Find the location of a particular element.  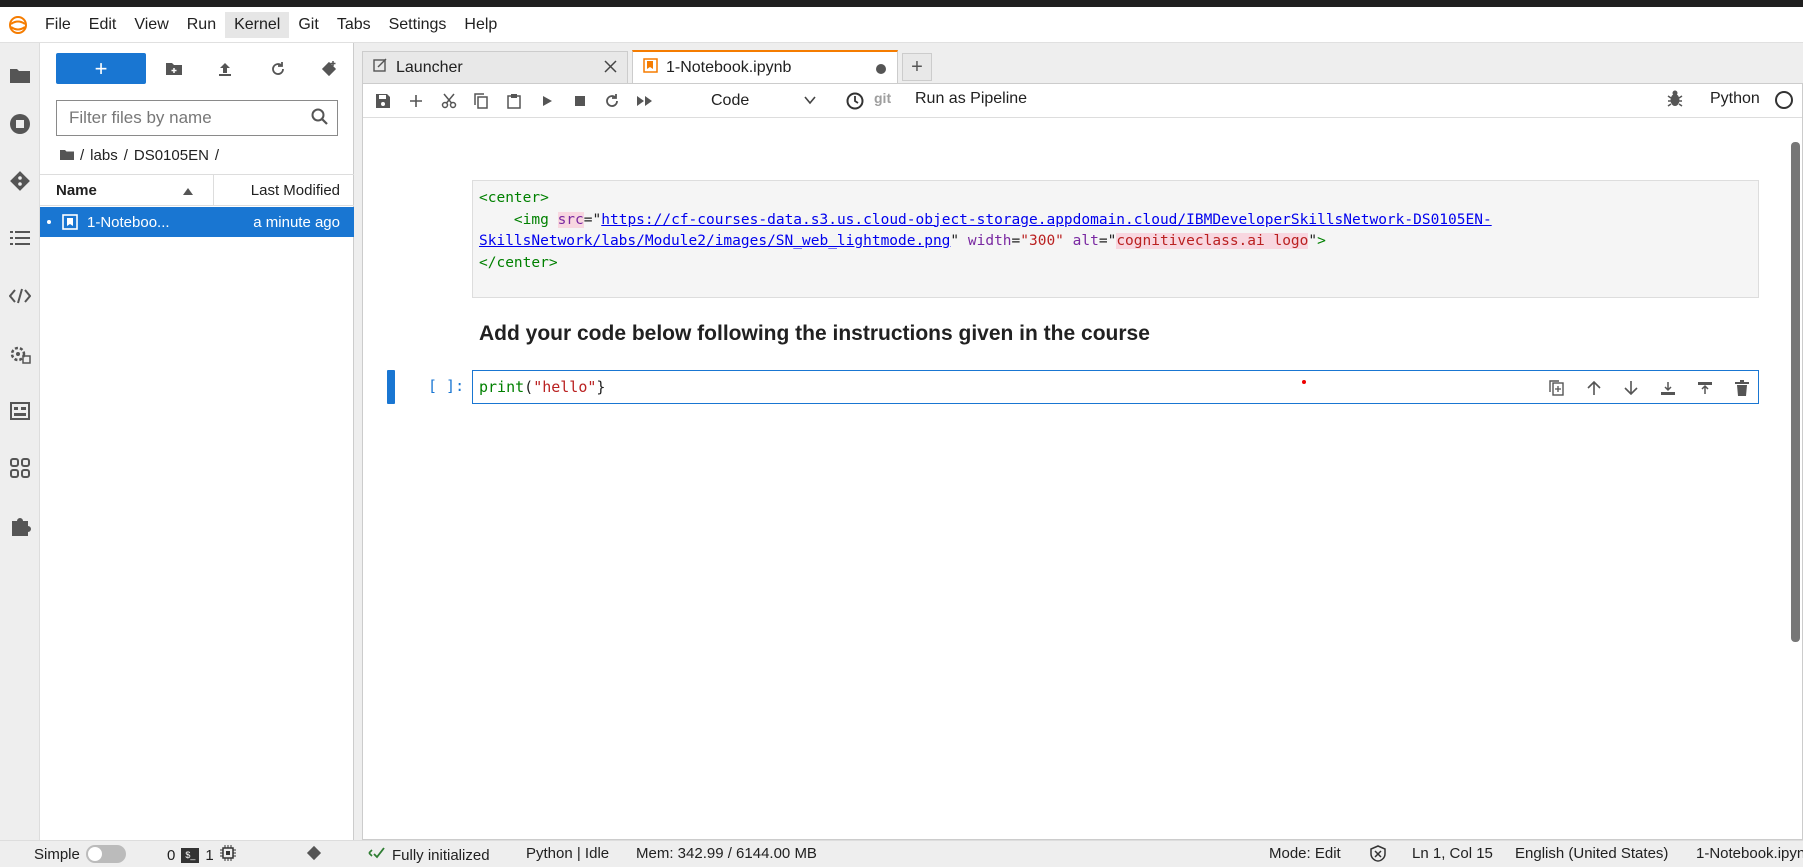

code-snippet-icon is located at coordinates (20, 296).